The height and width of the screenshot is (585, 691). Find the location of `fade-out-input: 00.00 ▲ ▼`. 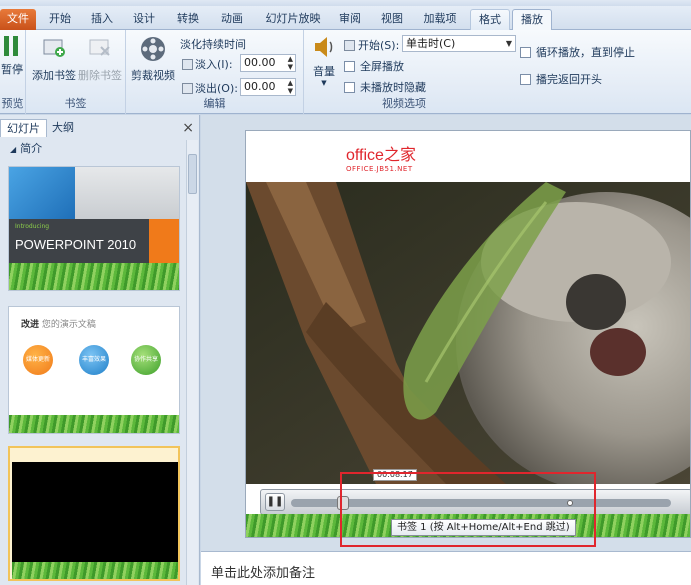

fade-out-input: 00.00 ▲ ▼ is located at coordinates (268, 87).